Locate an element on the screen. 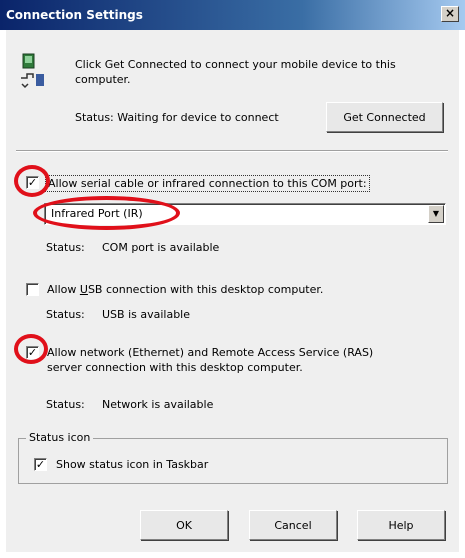  usb-status-value: USB is available is located at coordinates (146, 314).